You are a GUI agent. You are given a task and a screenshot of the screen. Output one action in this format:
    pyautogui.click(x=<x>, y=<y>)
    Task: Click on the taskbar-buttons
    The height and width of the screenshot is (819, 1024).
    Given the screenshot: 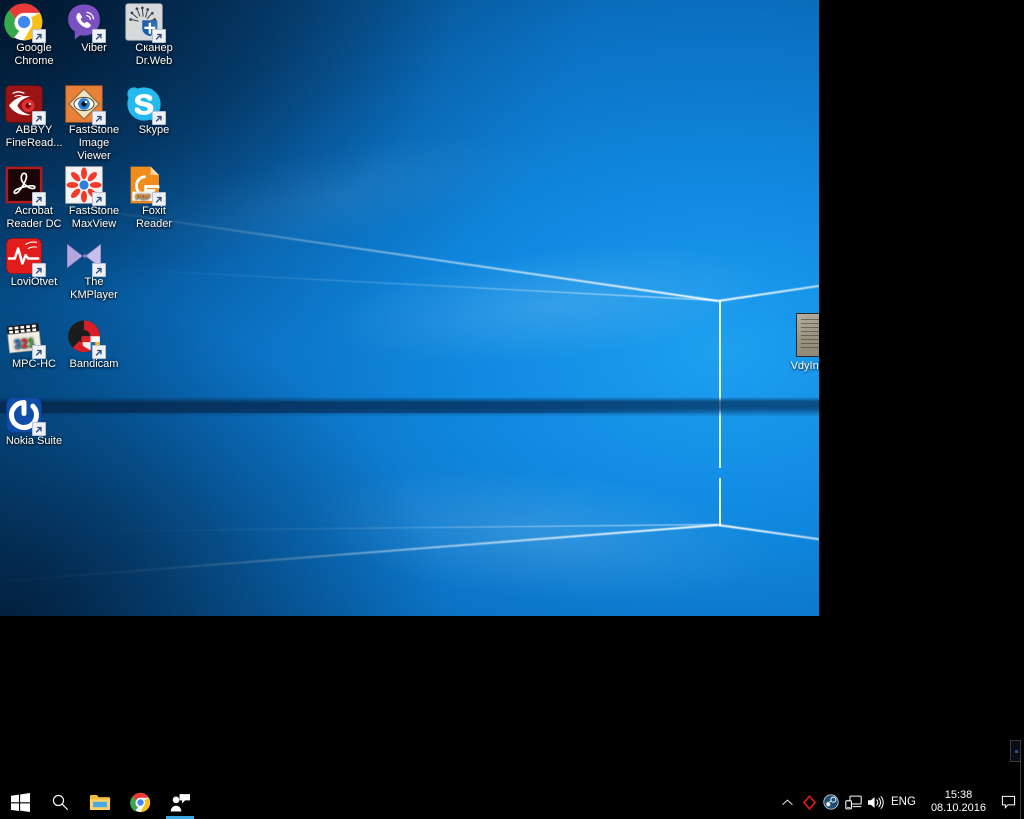 What is the action you would take?
    pyautogui.click(x=100, y=802)
    